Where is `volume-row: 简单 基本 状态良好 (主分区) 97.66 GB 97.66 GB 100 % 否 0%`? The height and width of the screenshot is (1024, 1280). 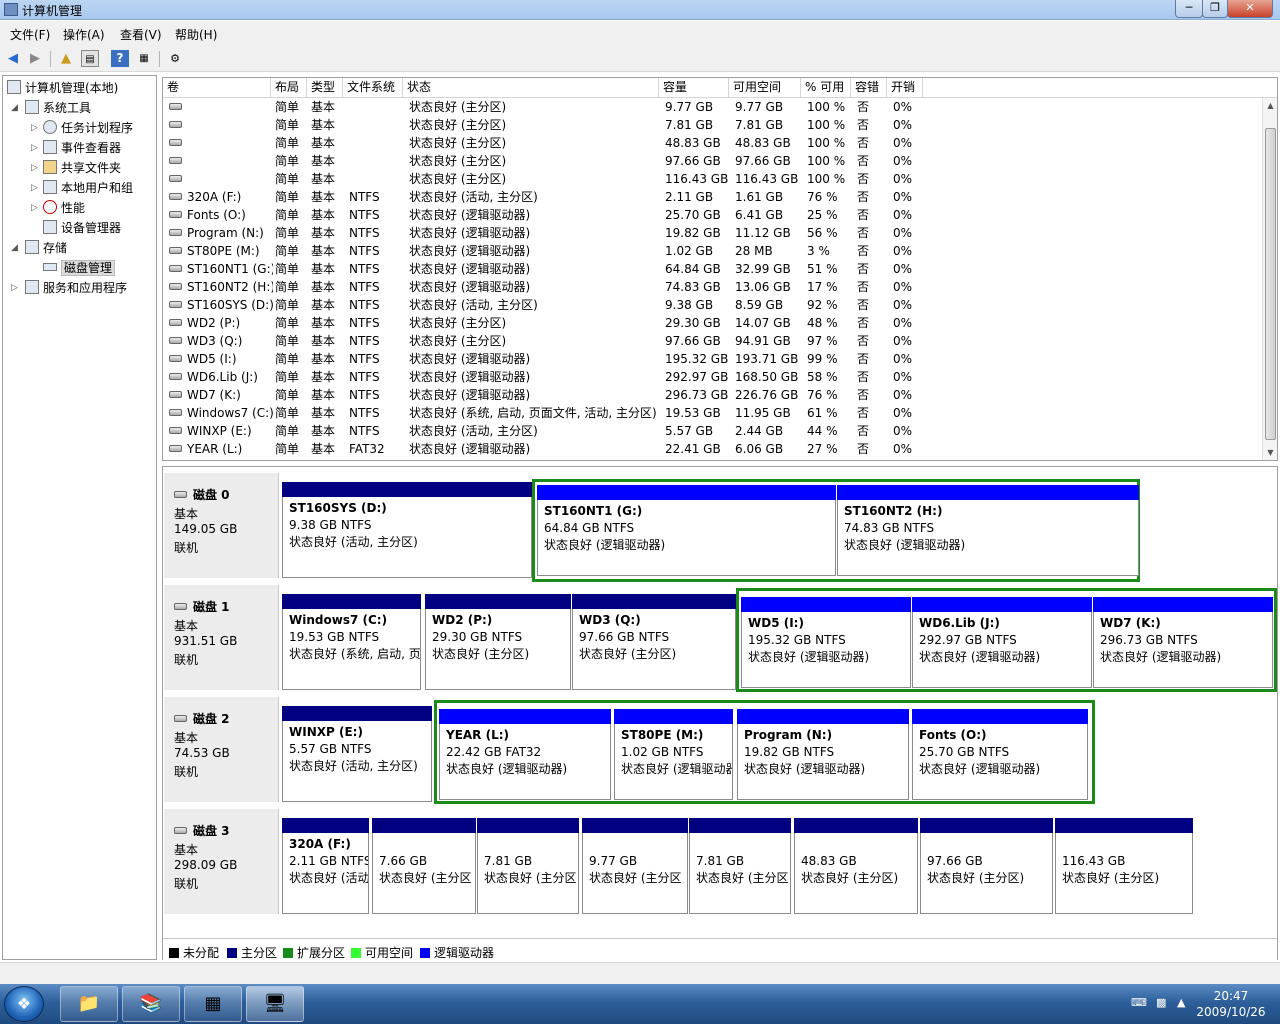 volume-row: 简单 基本 状态良好 (主分区) 97.66 GB 97.66 GB 100 % 否 0% is located at coordinates (713, 161).